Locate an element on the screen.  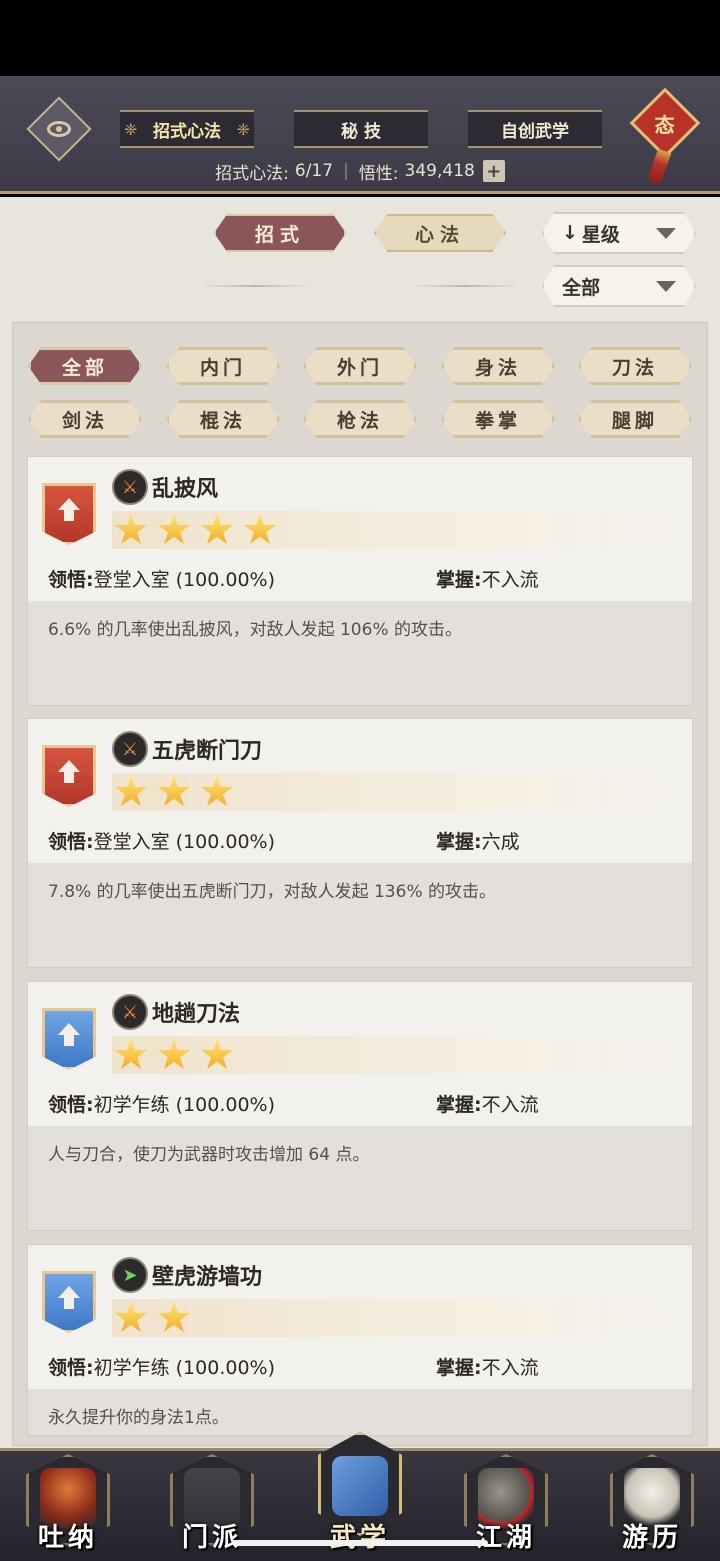
tab-label: 招式心法 is located at coordinates (187, 131).